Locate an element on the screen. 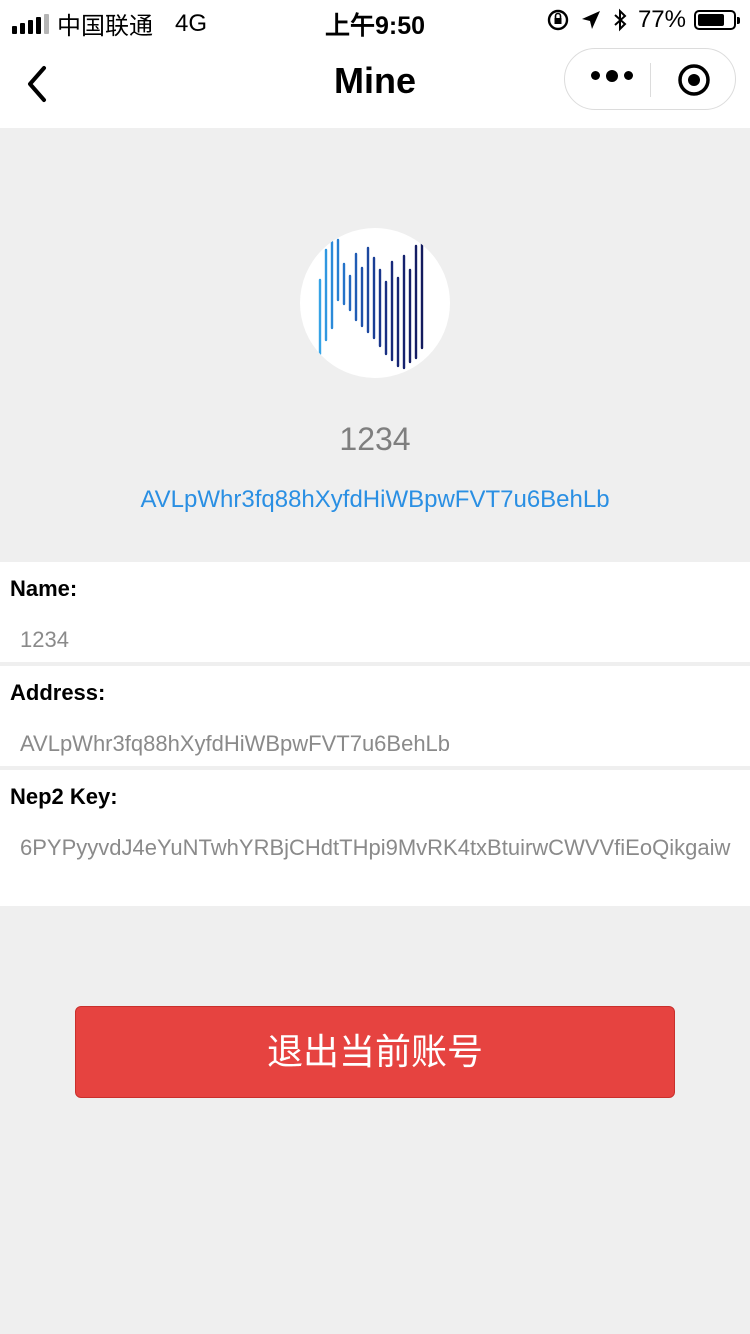  address-label: Address: is located at coordinates (58, 692).